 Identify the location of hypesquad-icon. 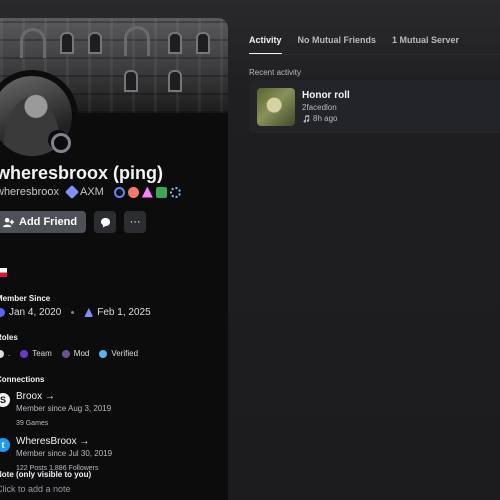
(147, 192).